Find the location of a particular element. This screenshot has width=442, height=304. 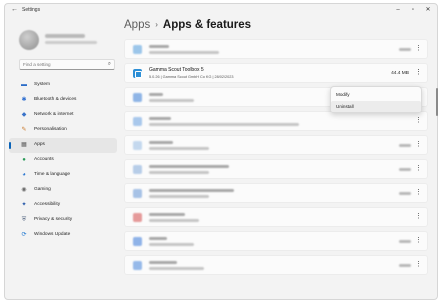

sidebar-item-accounts: ● Accounts is located at coordinates (63, 160).